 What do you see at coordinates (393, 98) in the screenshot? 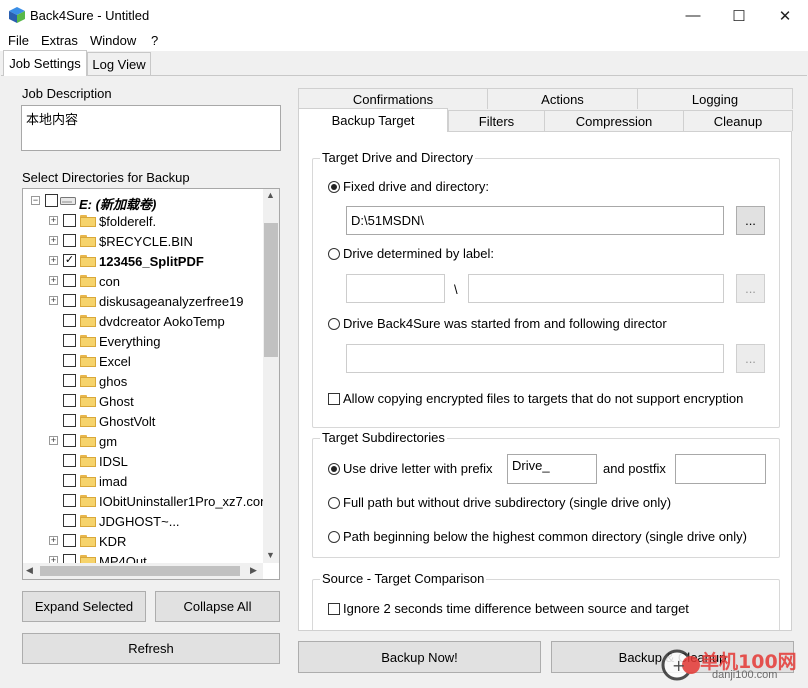
I see `tab-confirmations: Confirmations` at bounding box center [393, 98].